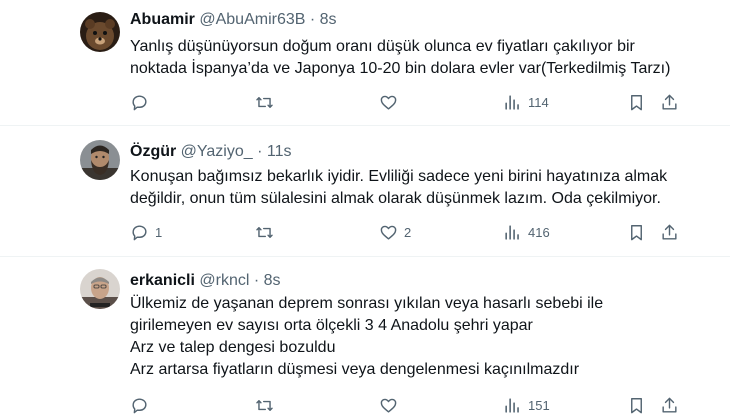 This screenshot has width=730, height=420. I want to click on tweet-actions: 114, so click(410, 102).